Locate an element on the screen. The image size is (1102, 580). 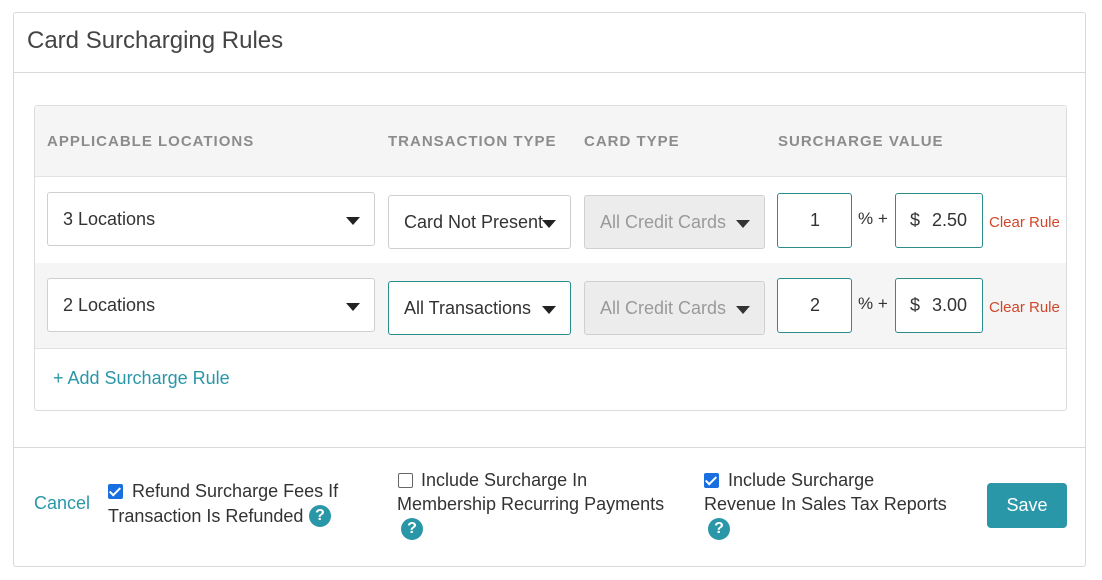
surcharge-amount-value: 2.50 is located at coordinates (950, 220).